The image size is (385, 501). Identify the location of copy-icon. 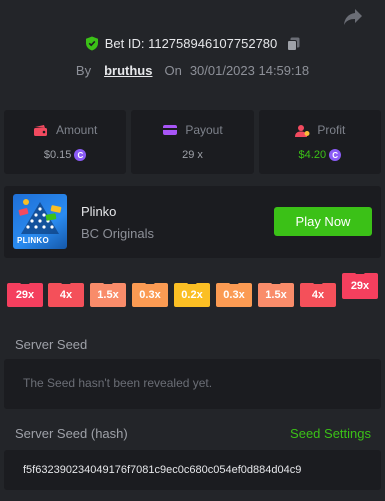
(293, 44).